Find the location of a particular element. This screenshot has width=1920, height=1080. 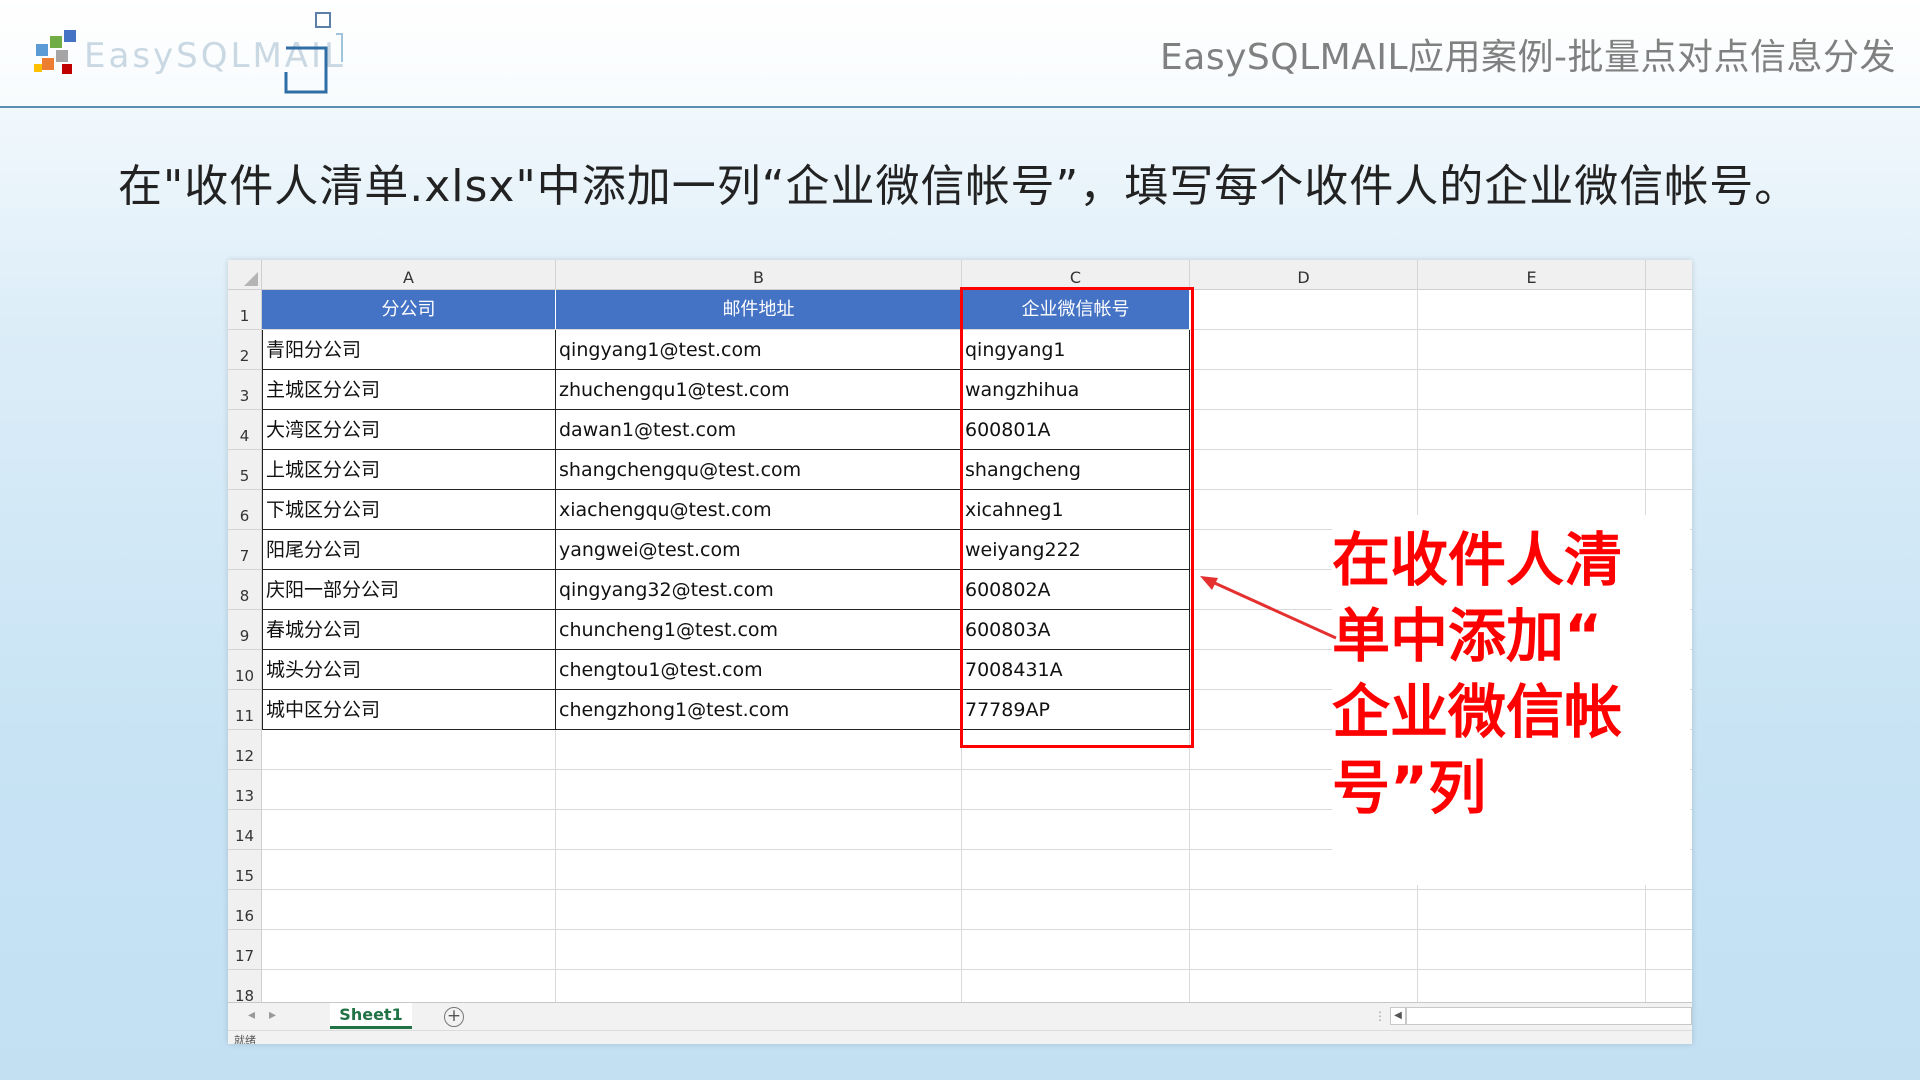

cell-email: yangwei@test.com is located at coordinates (759, 550).